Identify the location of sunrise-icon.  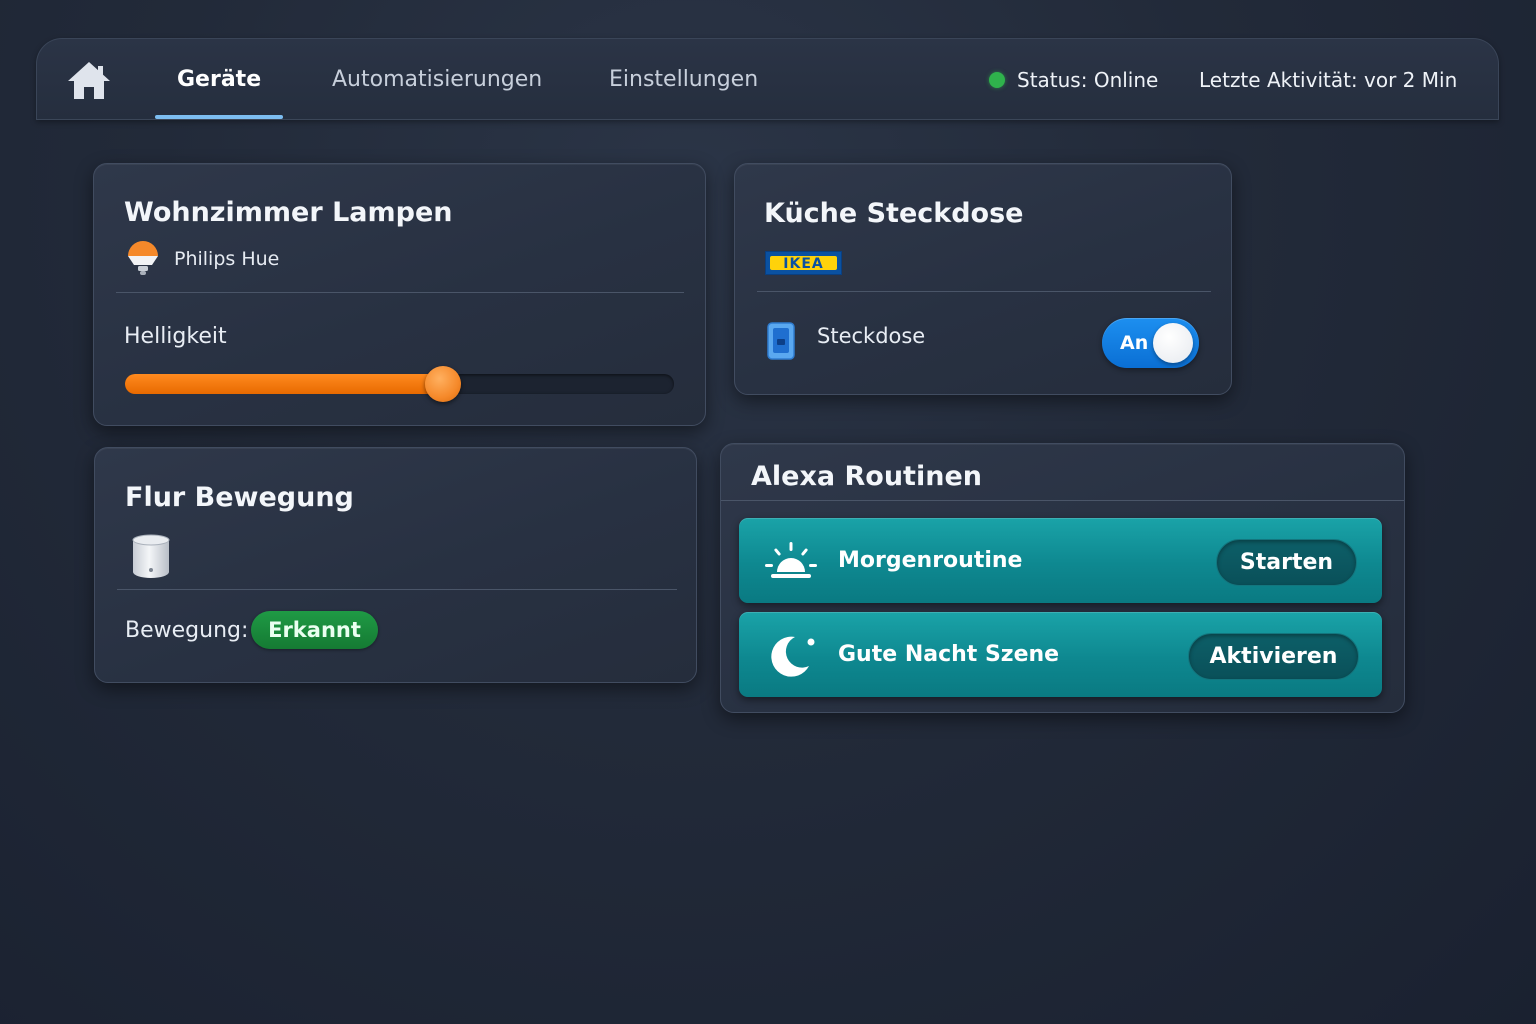
(791, 560).